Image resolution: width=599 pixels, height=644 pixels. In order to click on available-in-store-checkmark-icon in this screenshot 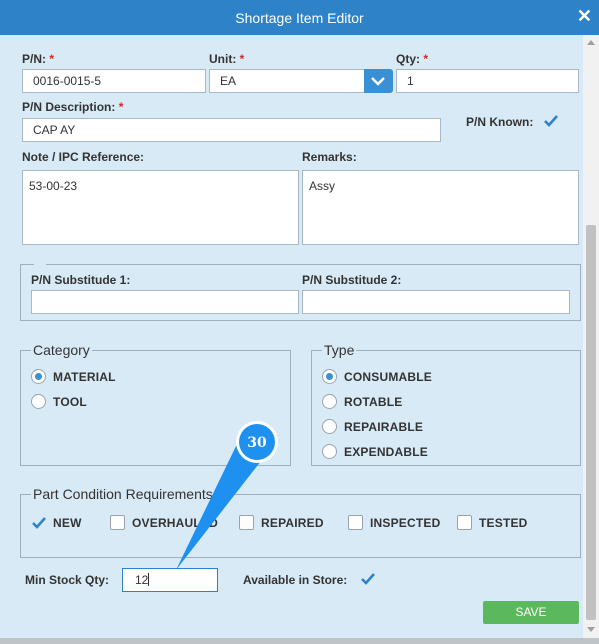, I will do `click(368, 579)`.